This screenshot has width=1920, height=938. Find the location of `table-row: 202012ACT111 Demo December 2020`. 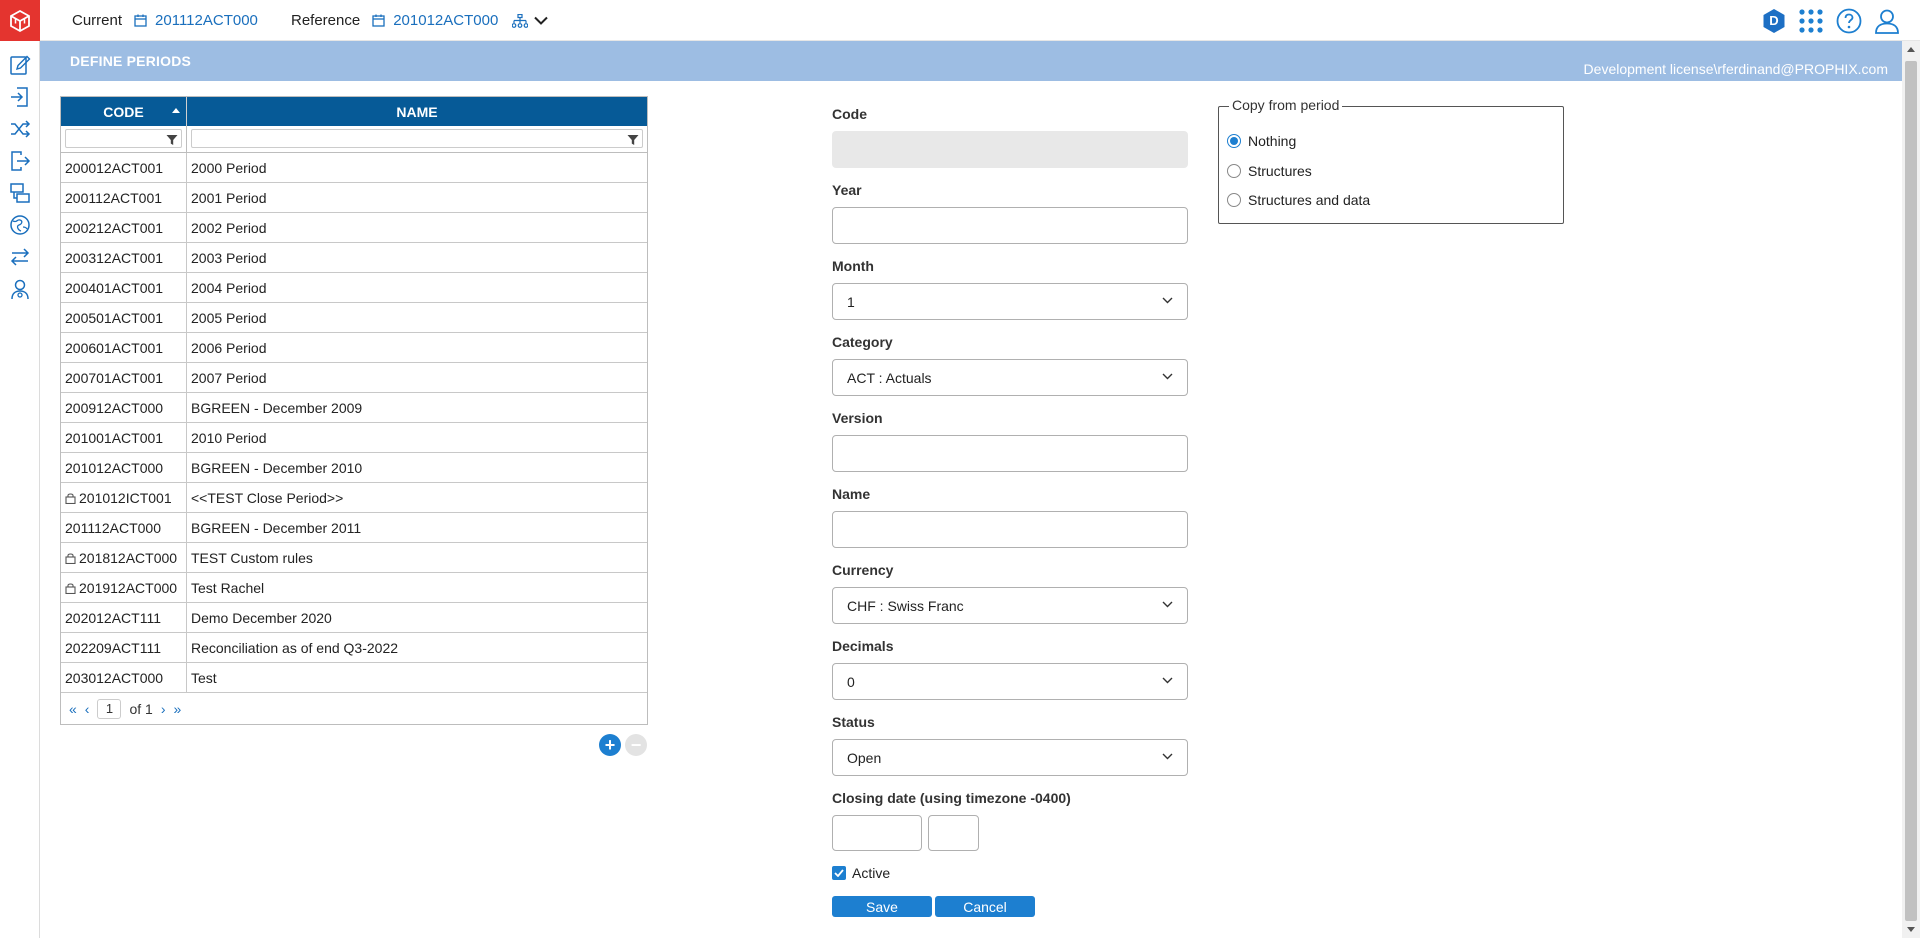

table-row: 202012ACT111 Demo December 2020 is located at coordinates (354, 618).